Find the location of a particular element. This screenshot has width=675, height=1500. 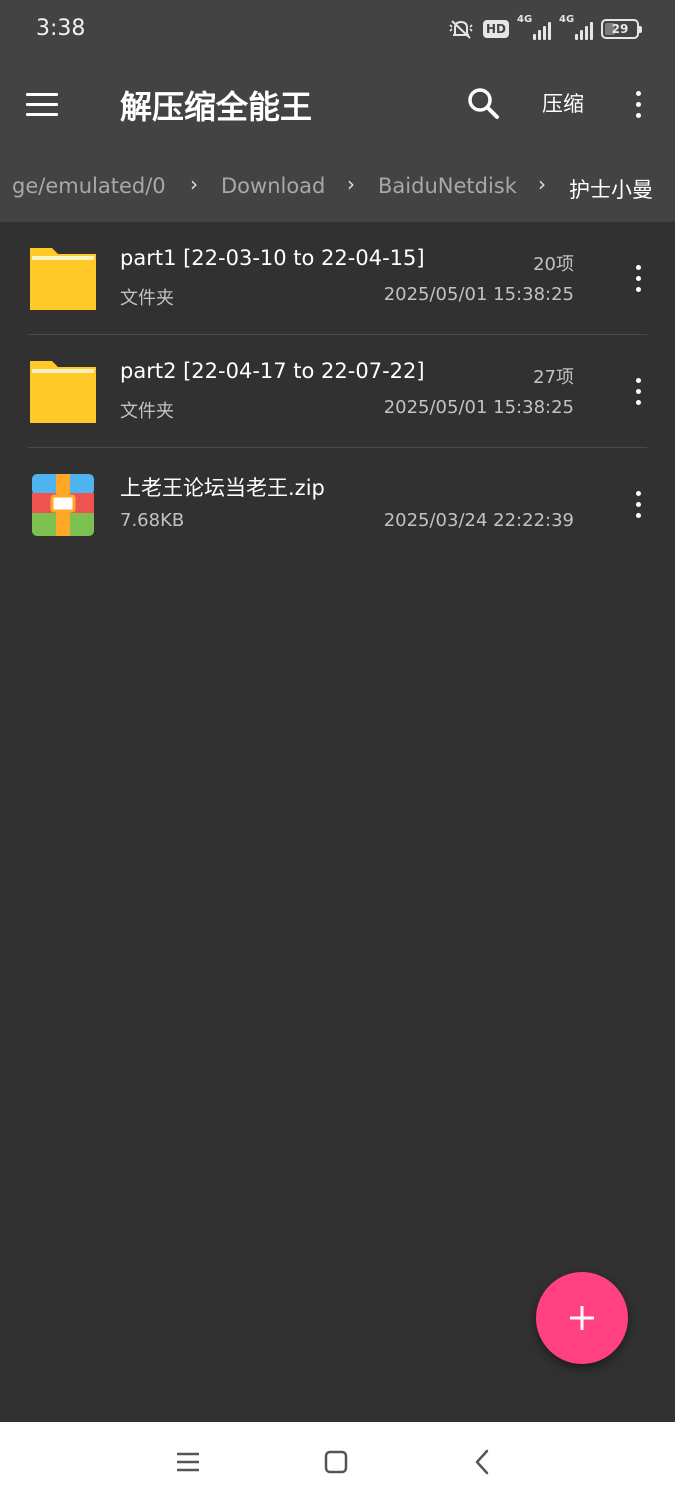

file-size: 7.68KB is located at coordinates (152, 520).